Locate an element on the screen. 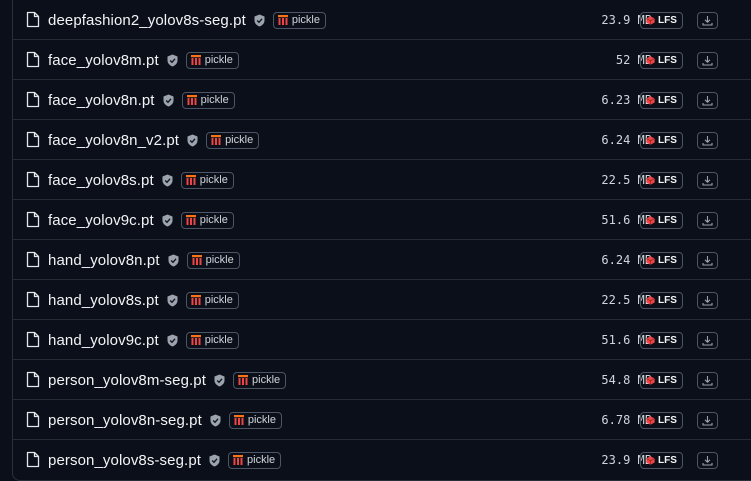  file-name-link: hand_yolov8s.pt is located at coordinates (103, 300).